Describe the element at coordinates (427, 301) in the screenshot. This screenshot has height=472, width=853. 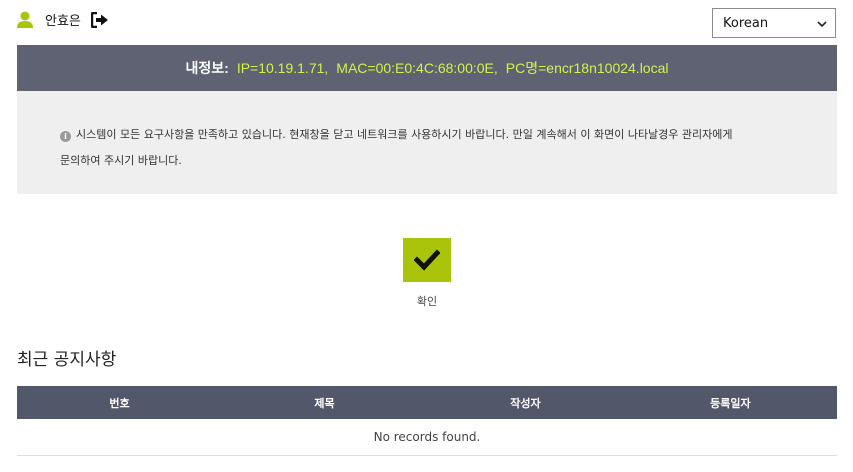
I see `confirm-label: 확인` at that location.